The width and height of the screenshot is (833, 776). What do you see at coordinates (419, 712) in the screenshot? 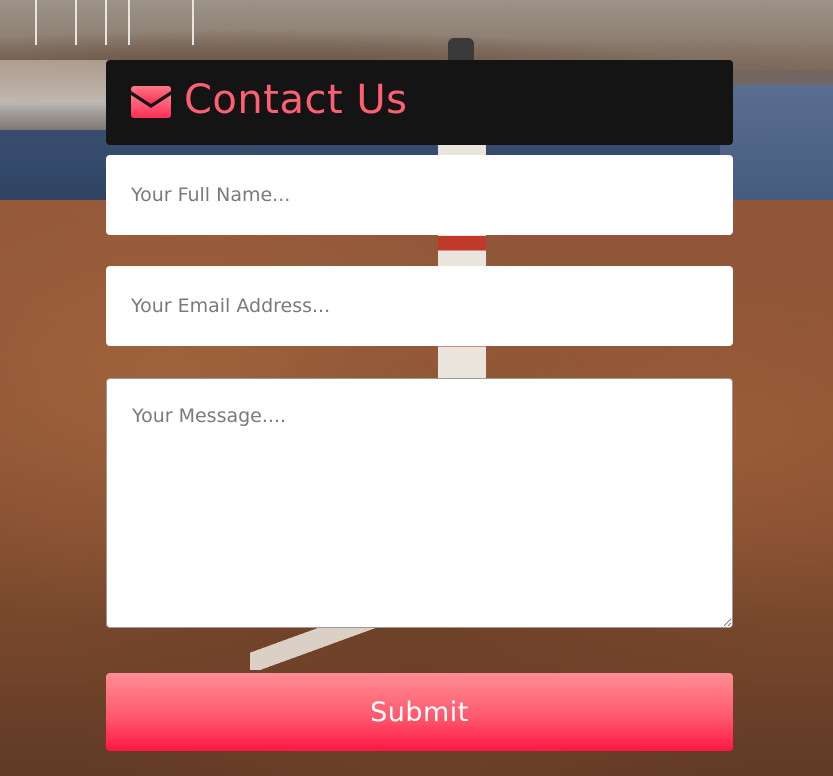
I see `submit-button: Submit` at bounding box center [419, 712].